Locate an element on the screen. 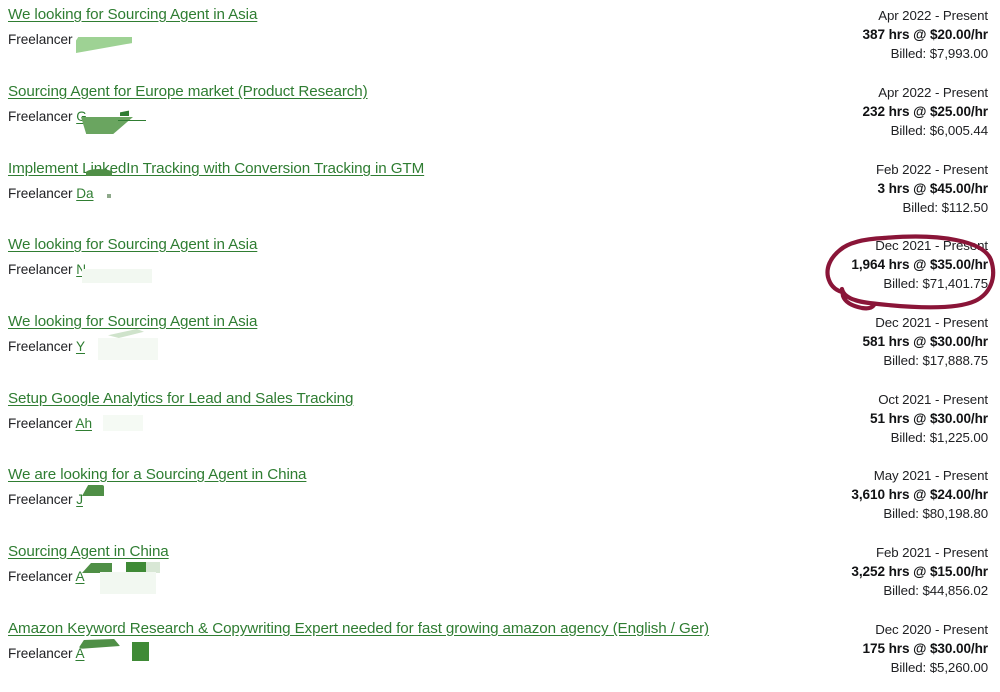  row-details: Sourcing Agent in China Freelancer A is located at coordinates (408, 568).